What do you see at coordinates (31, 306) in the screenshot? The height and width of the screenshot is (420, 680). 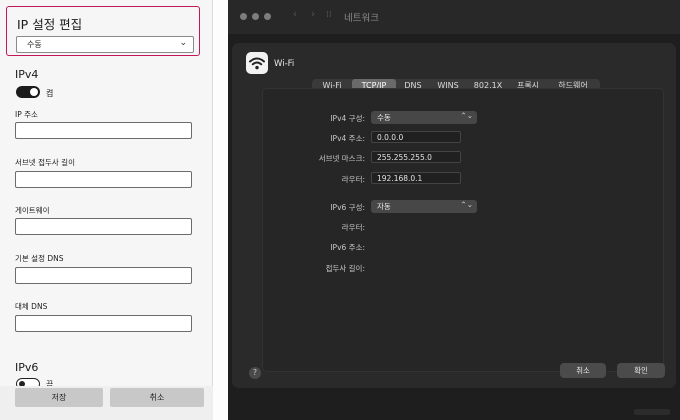 I see `alternate-dns-label: 대체 DNS` at bounding box center [31, 306].